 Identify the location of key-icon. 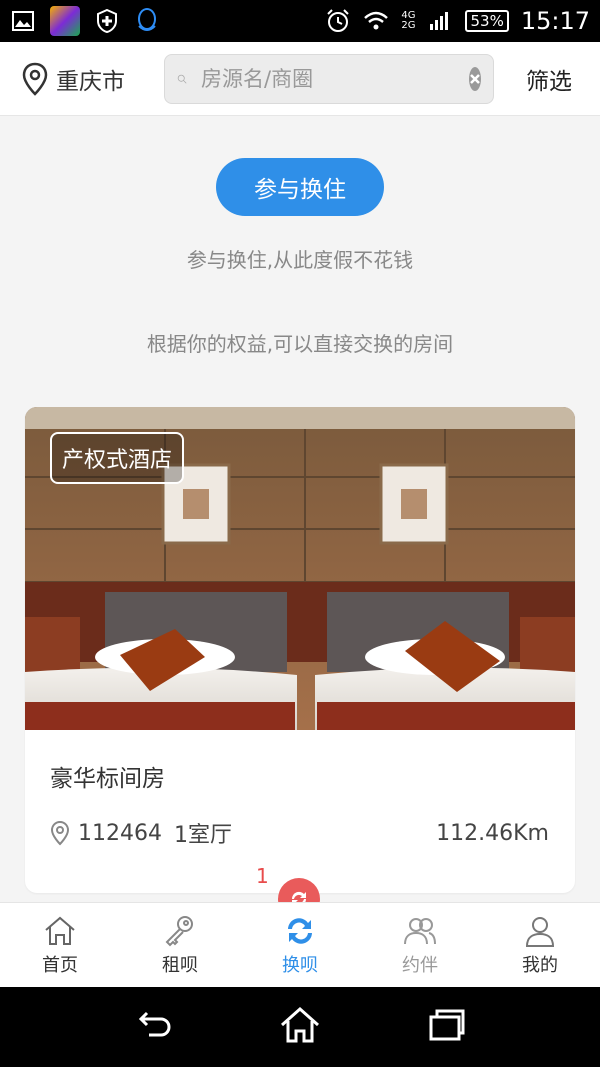
(179, 931).